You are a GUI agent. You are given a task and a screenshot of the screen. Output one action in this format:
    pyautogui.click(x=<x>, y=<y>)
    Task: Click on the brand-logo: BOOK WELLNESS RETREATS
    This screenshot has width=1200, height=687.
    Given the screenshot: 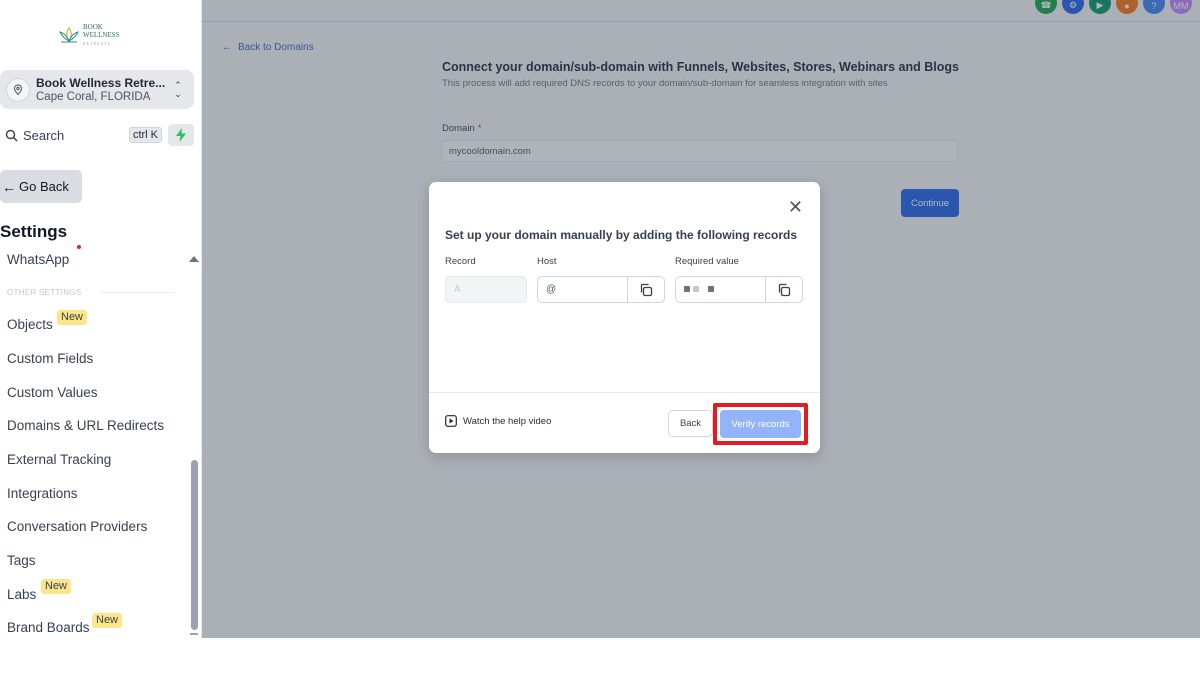 What is the action you would take?
    pyautogui.click(x=98, y=34)
    